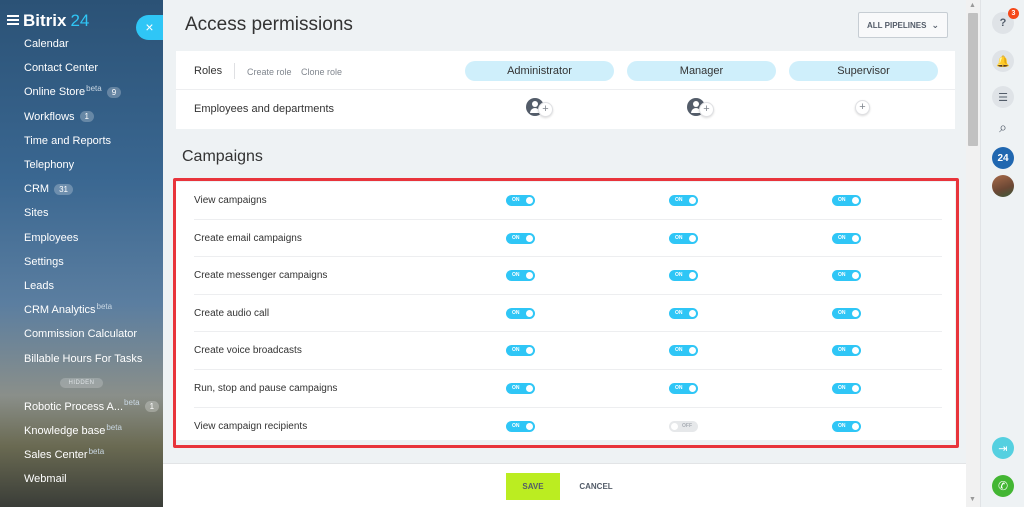  I want to click on create-role-link: Create role, so click(269, 72).